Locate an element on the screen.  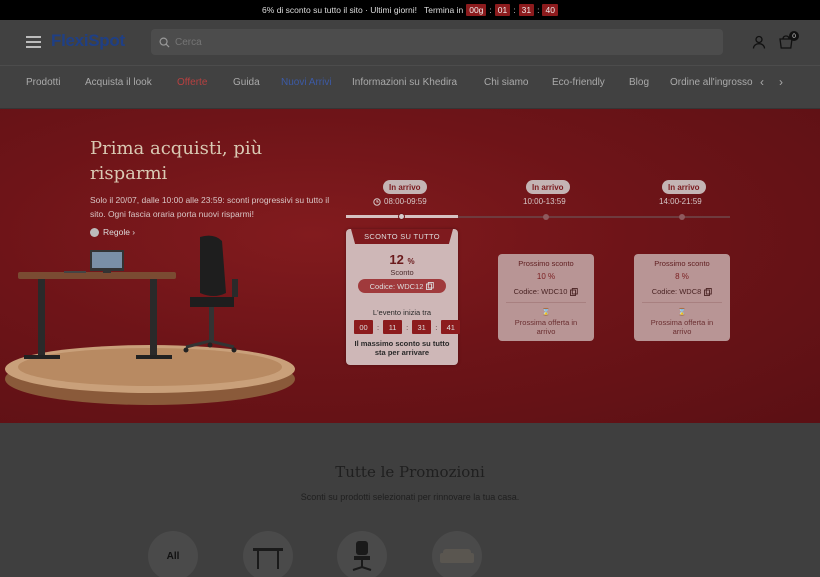
event-countdown-hours: 11 is located at coordinates (393, 327).